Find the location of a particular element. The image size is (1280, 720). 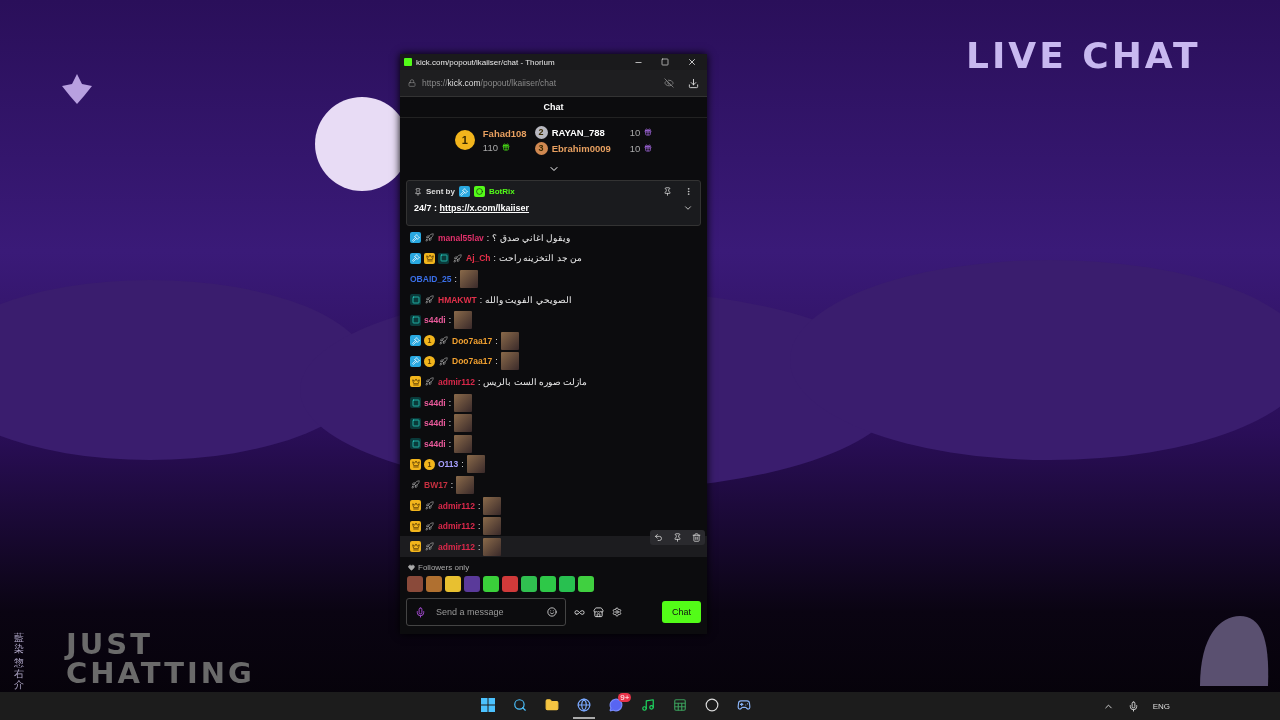

globe-icon is located at coordinates (584, 705).